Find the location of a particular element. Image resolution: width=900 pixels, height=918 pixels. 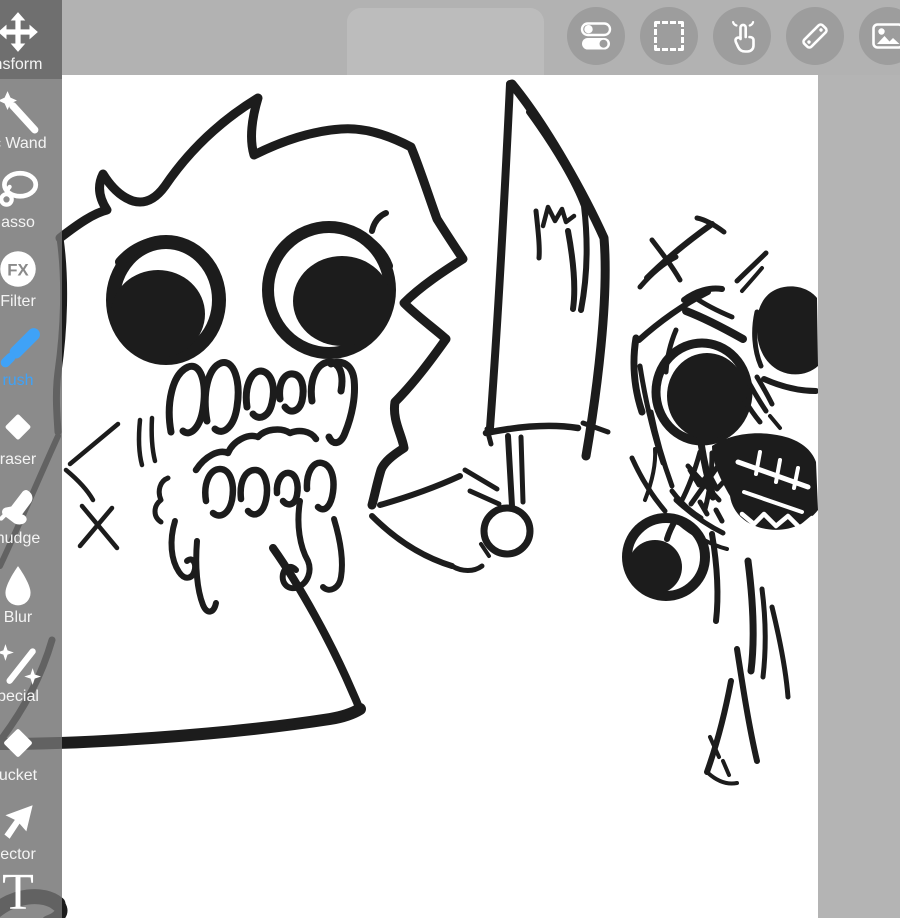

toggles-icon is located at coordinates (596, 36).